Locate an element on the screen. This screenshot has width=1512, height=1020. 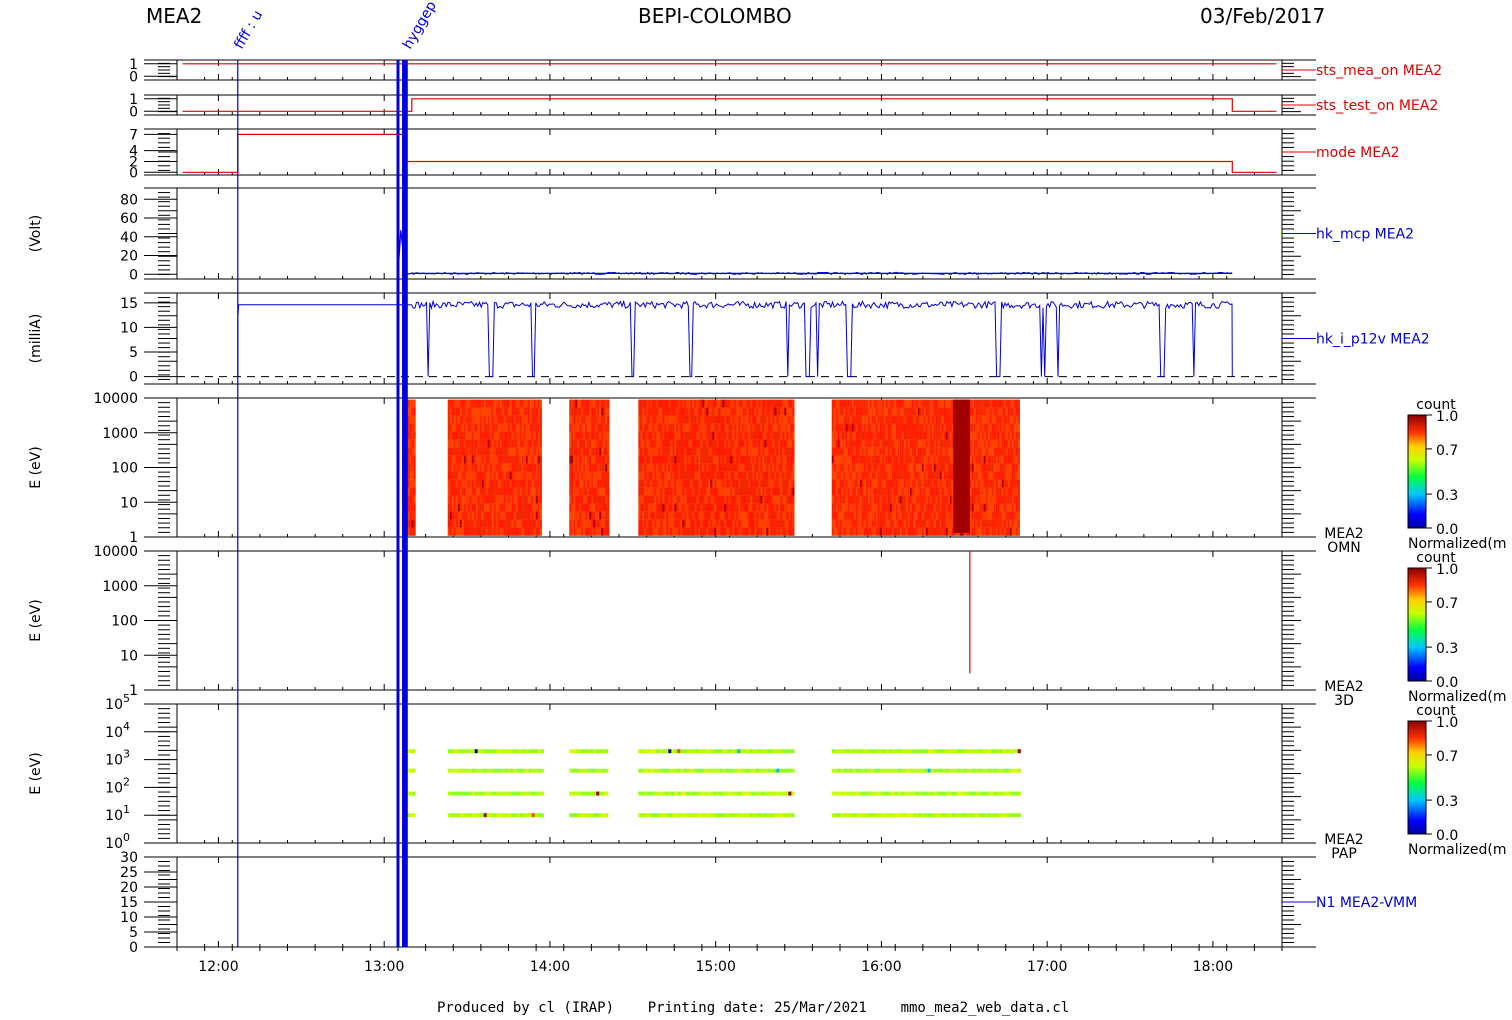
mode-label: mode MEA2 is located at coordinates (1358, 153).